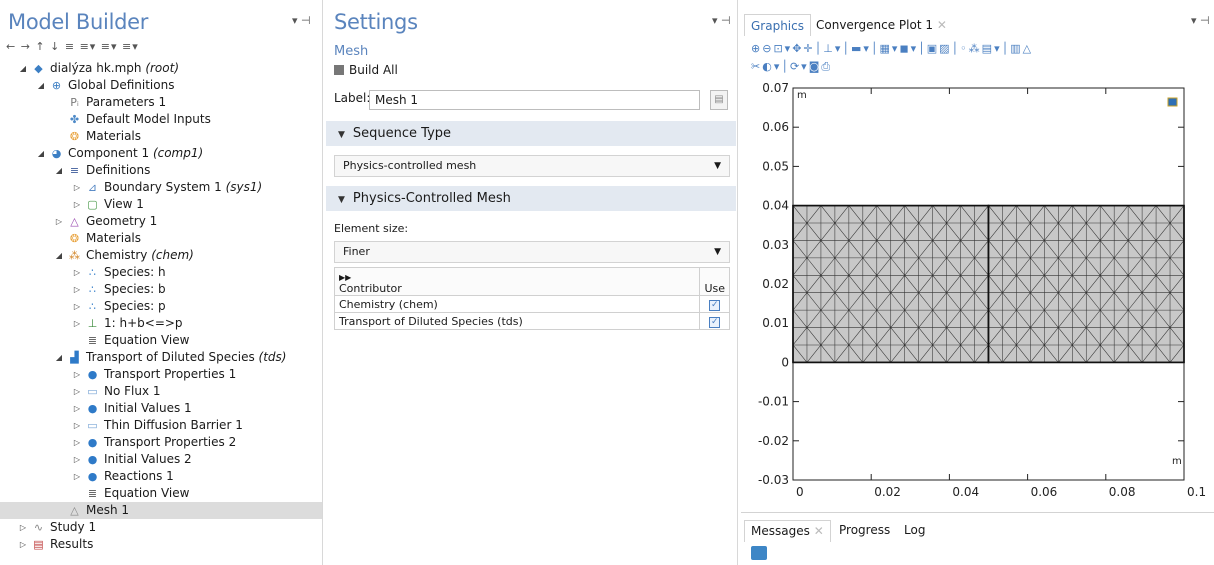 The height and width of the screenshot is (565, 1214). What do you see at coordinates (864, 531) in the screenshot?
I see `tab-progress: Progress` at bounding box center [864, 531].